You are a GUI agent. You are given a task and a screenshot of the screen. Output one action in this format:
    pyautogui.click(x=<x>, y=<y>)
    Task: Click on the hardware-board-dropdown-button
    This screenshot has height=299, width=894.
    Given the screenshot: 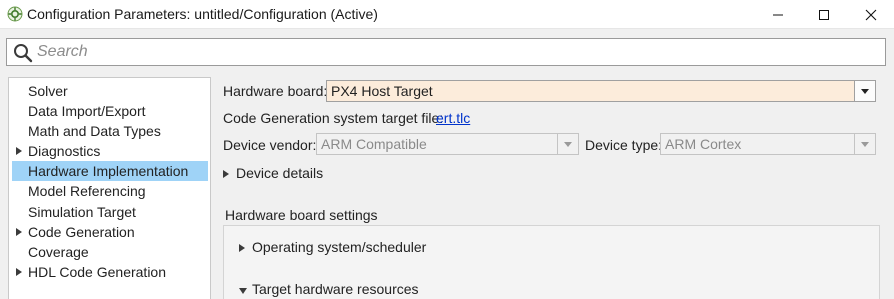 What is the action you would take?
    pyautogui.click(x=864, y=91)
    